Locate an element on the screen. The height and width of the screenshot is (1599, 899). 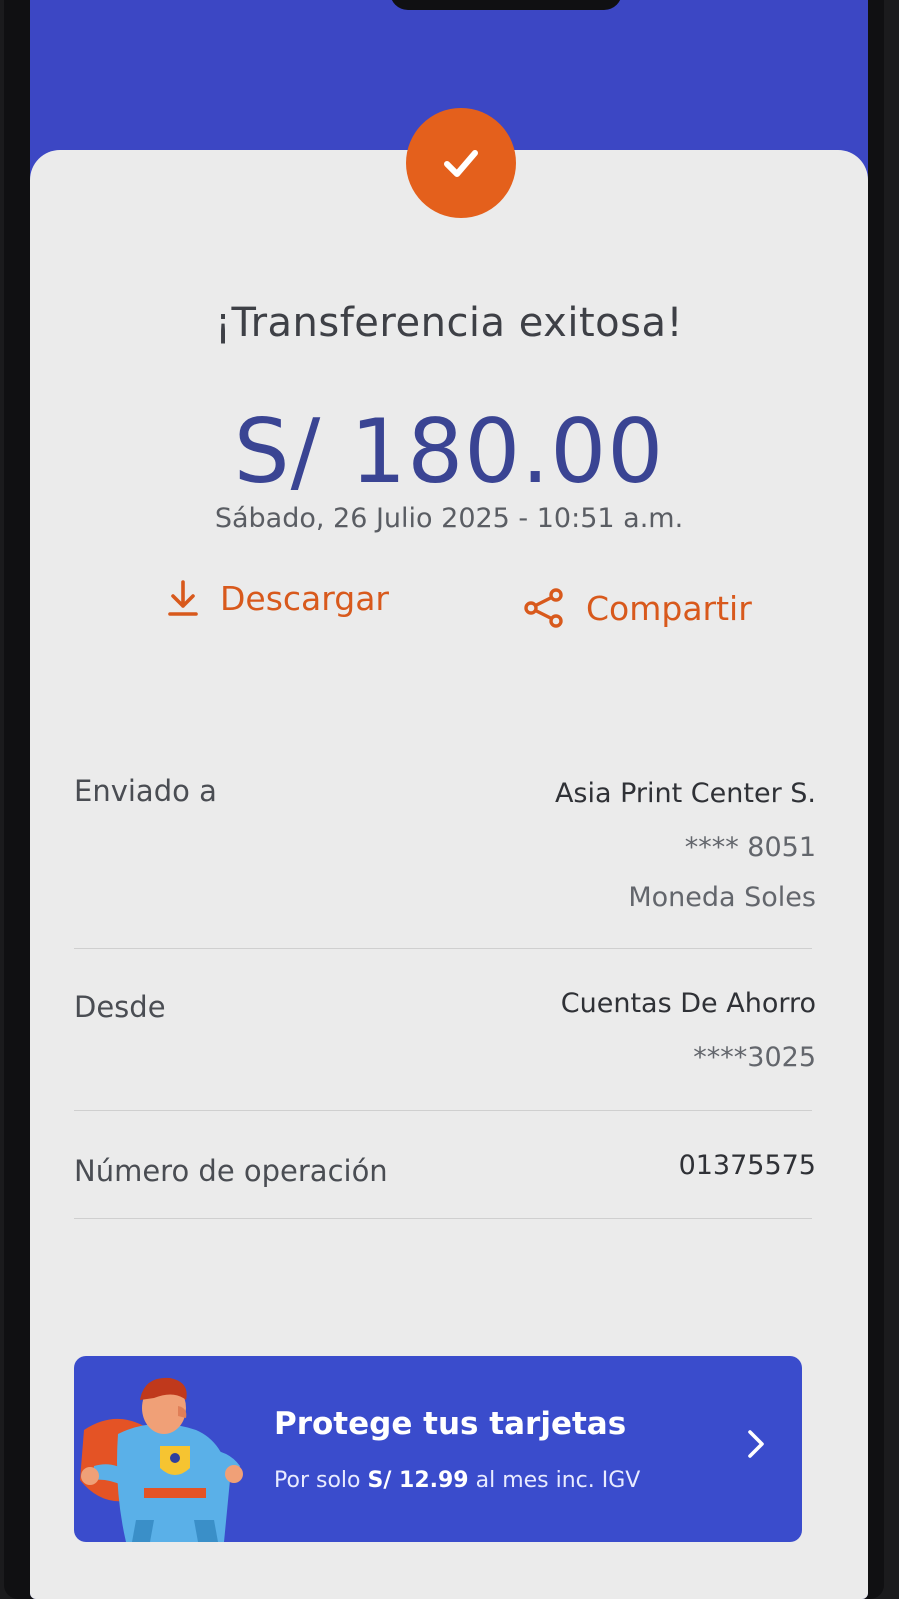
success-badge is located at coordinates (461, 163).